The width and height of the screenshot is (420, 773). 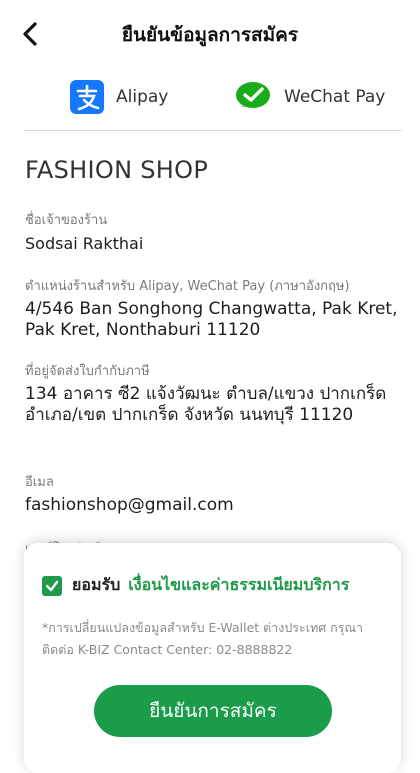 What do you see at coordinates (117, 170) in the screenshot?
I see `shop-name: FASHION SHOP` at bounding box center [117, 170].